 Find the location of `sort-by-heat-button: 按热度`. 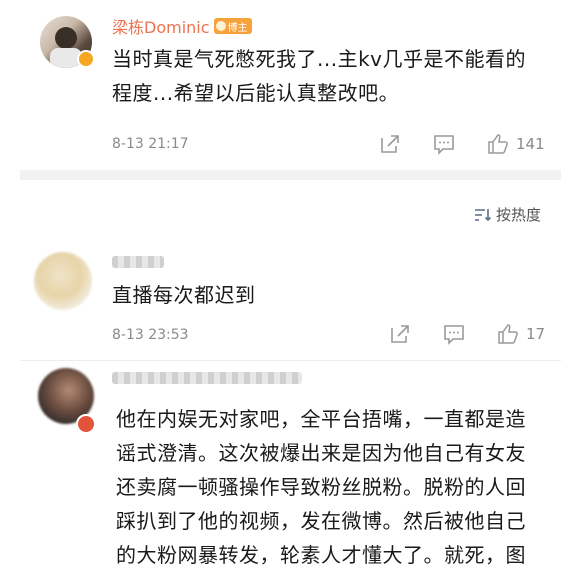

sort-by-heat-button: 按热度 is located at coordinates (507, 214).